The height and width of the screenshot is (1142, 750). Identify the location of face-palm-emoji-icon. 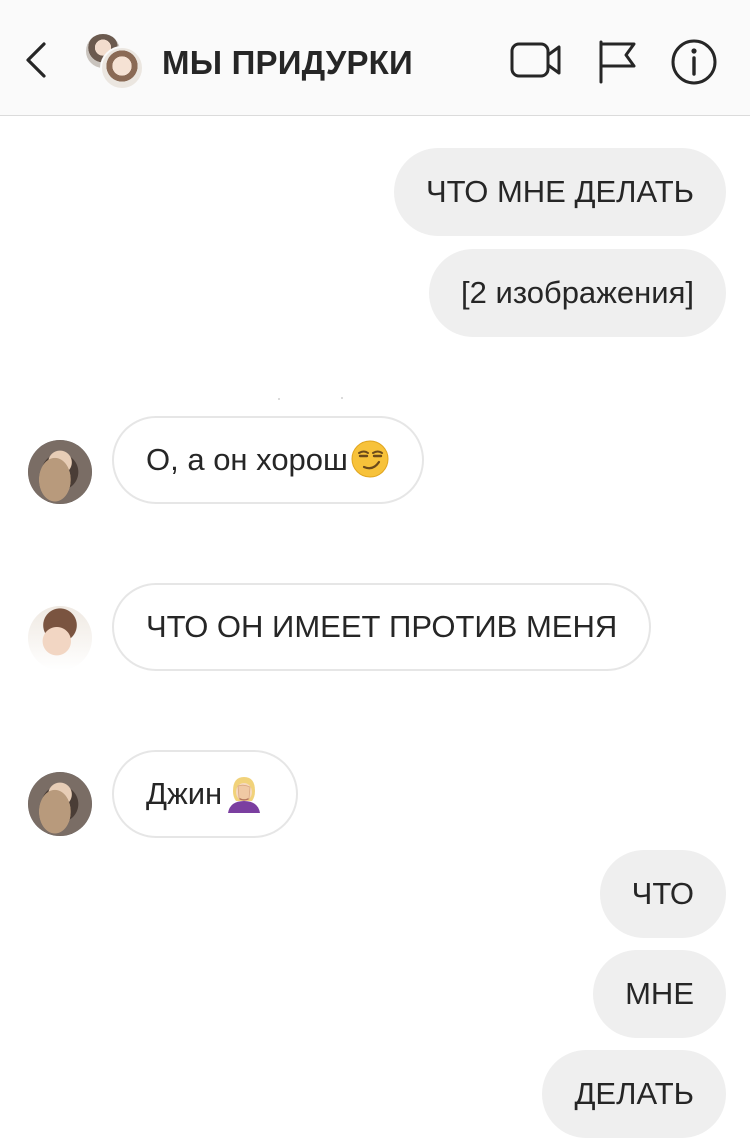
(244, 794).